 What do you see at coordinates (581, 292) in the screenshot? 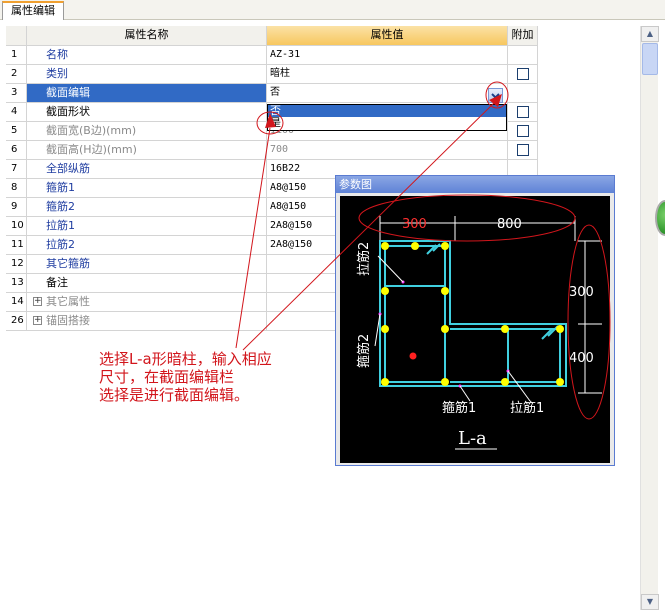
I see `dim-300-right: 300` at bounding box center [581, 292].